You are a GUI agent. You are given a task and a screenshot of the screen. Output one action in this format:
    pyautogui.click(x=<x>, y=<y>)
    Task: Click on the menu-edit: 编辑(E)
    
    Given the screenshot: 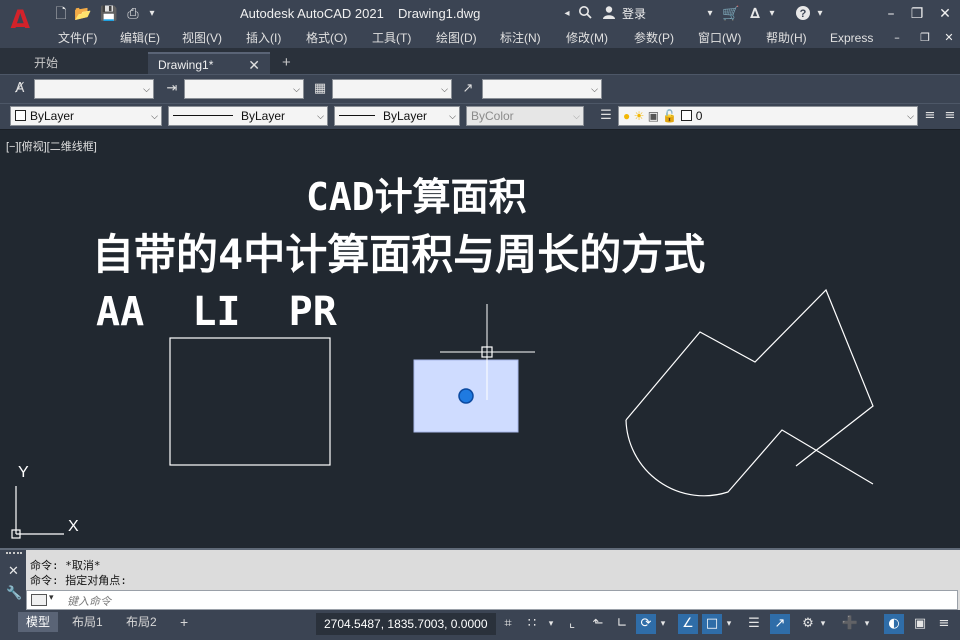 What is the action you would take?
    pyautogui.click(x=140, y=38)
    